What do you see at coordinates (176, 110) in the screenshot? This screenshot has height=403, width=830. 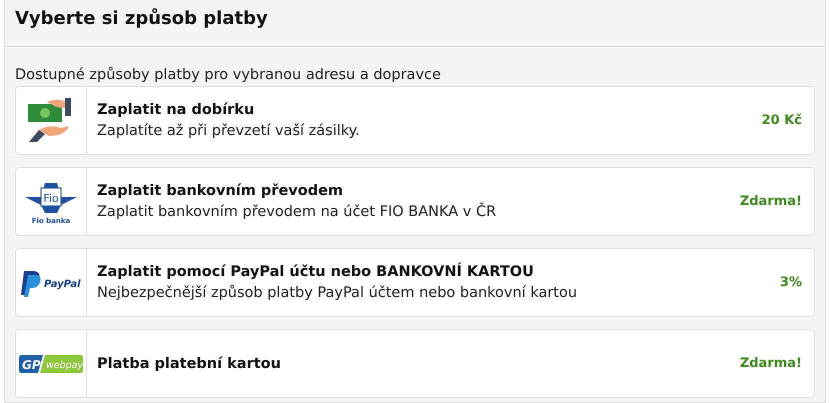 I see `method-title: Zaplatit na dobírku` at bounding box center [176, 110].